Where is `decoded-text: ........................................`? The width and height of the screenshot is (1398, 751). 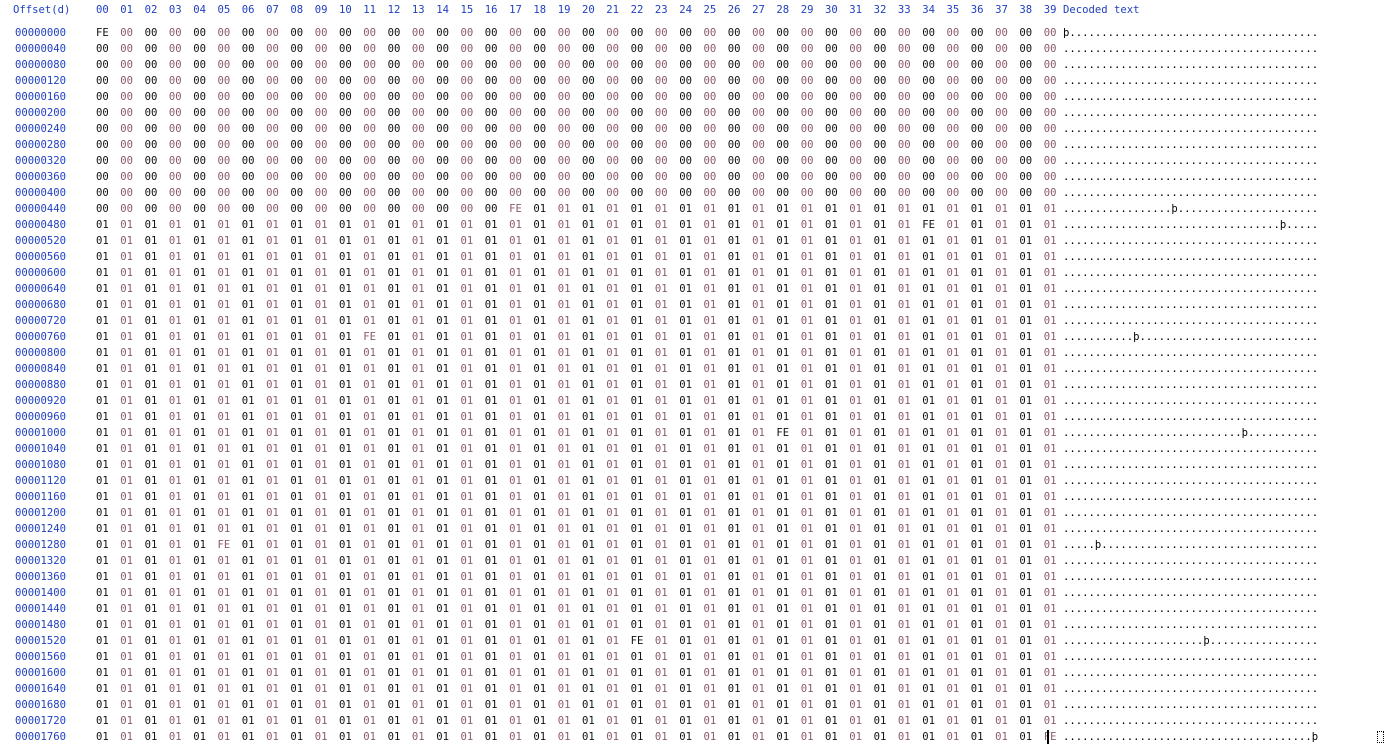 decoded-text: ........................................ is located at coordinates (1224, 305).